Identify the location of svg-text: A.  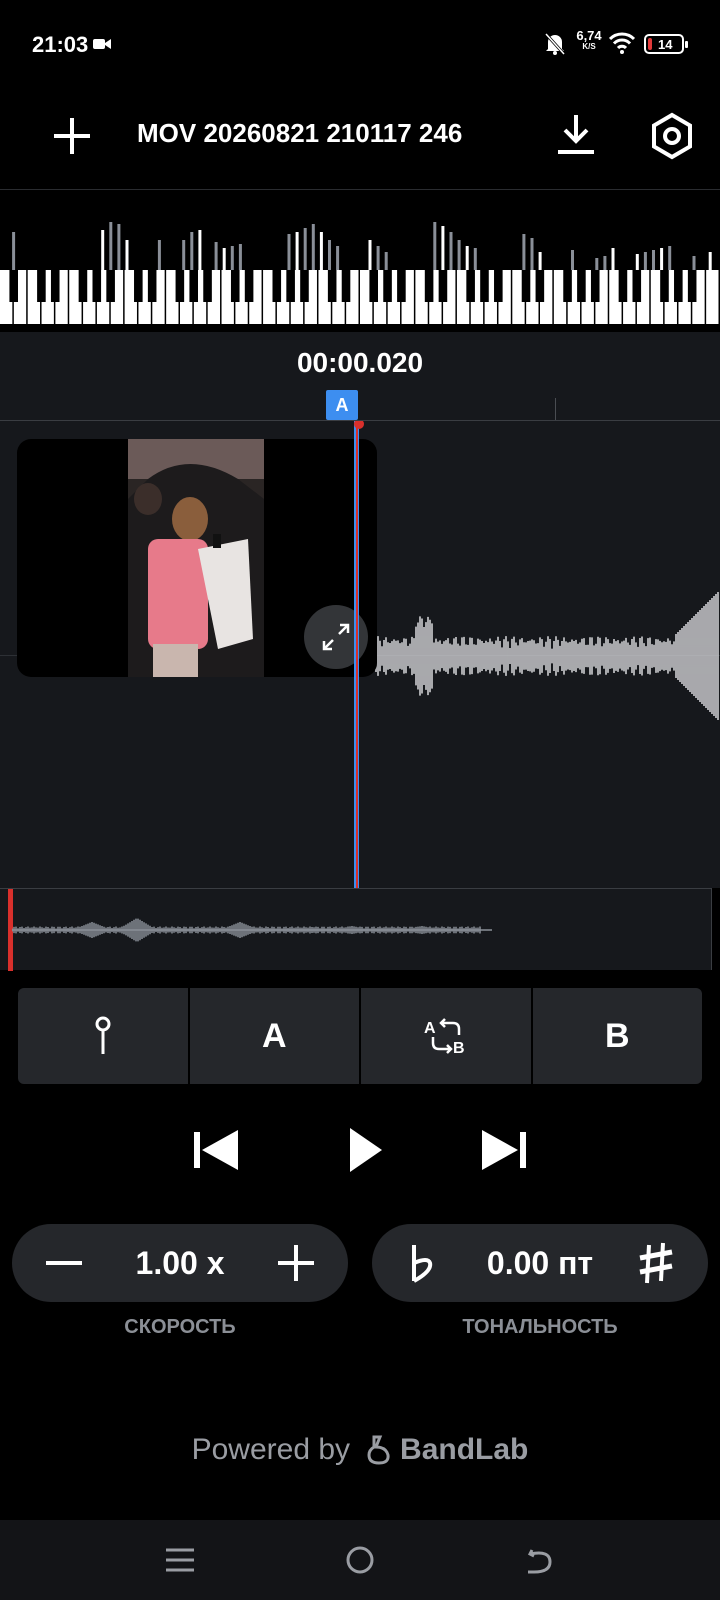
(430, 1028).